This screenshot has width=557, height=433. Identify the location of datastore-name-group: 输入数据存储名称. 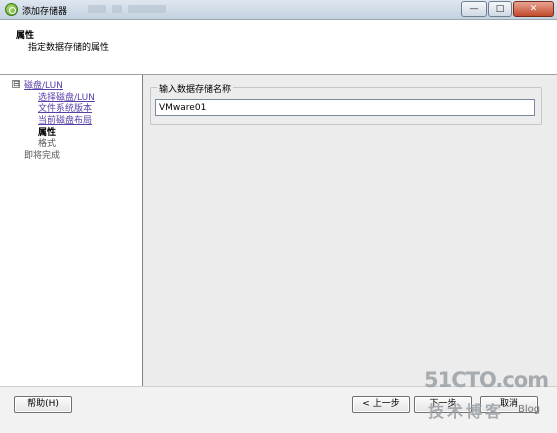
(346, 103).